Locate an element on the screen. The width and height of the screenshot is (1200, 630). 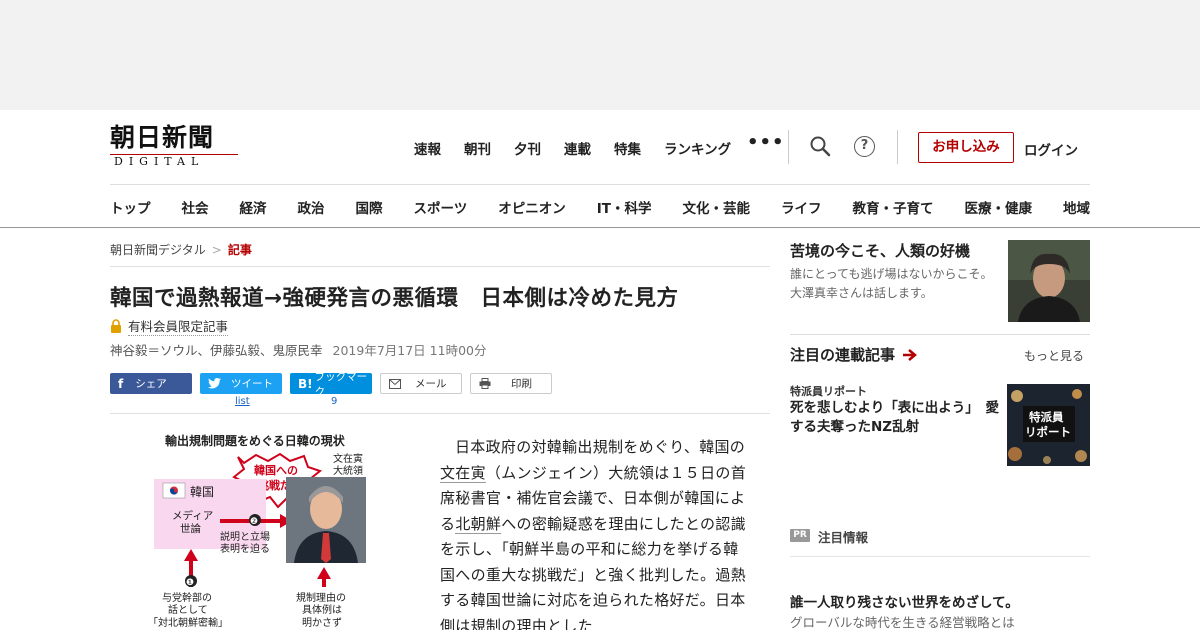
topnav-item-sokuho: 速報 is located at coordinates (427, 148).